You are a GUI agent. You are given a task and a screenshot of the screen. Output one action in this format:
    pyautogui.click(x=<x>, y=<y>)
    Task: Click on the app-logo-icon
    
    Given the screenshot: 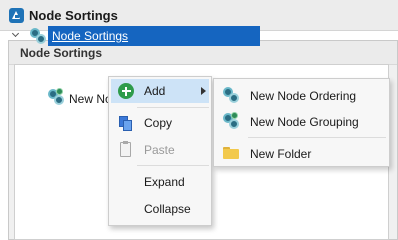 What is the action you would take?
    pyautogui.click(x=16, y=15)
    